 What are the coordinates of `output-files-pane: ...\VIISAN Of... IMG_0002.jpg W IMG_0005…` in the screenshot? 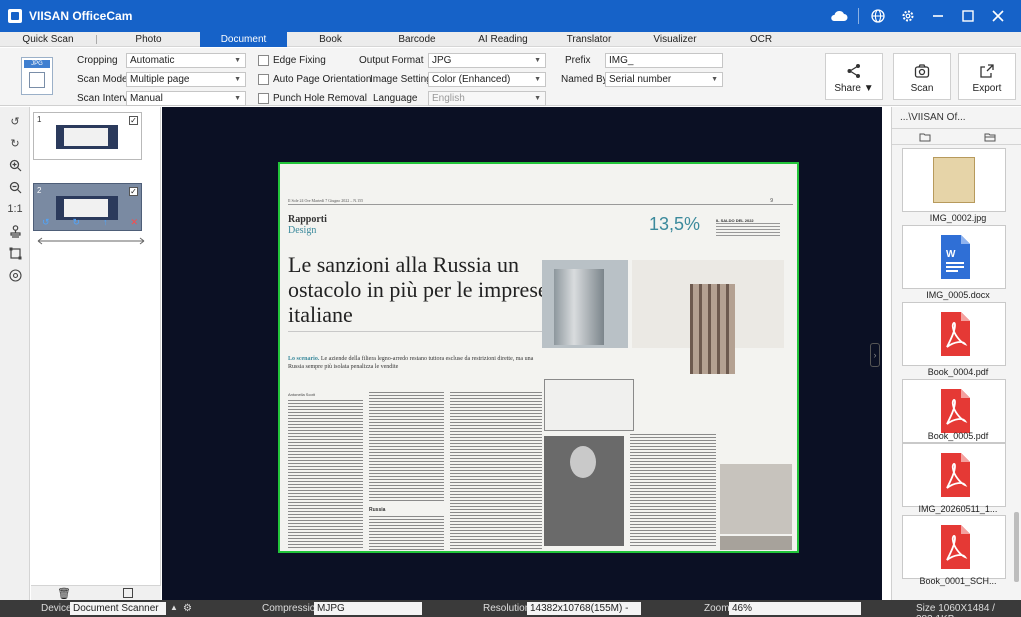 It's located at (956, 353).